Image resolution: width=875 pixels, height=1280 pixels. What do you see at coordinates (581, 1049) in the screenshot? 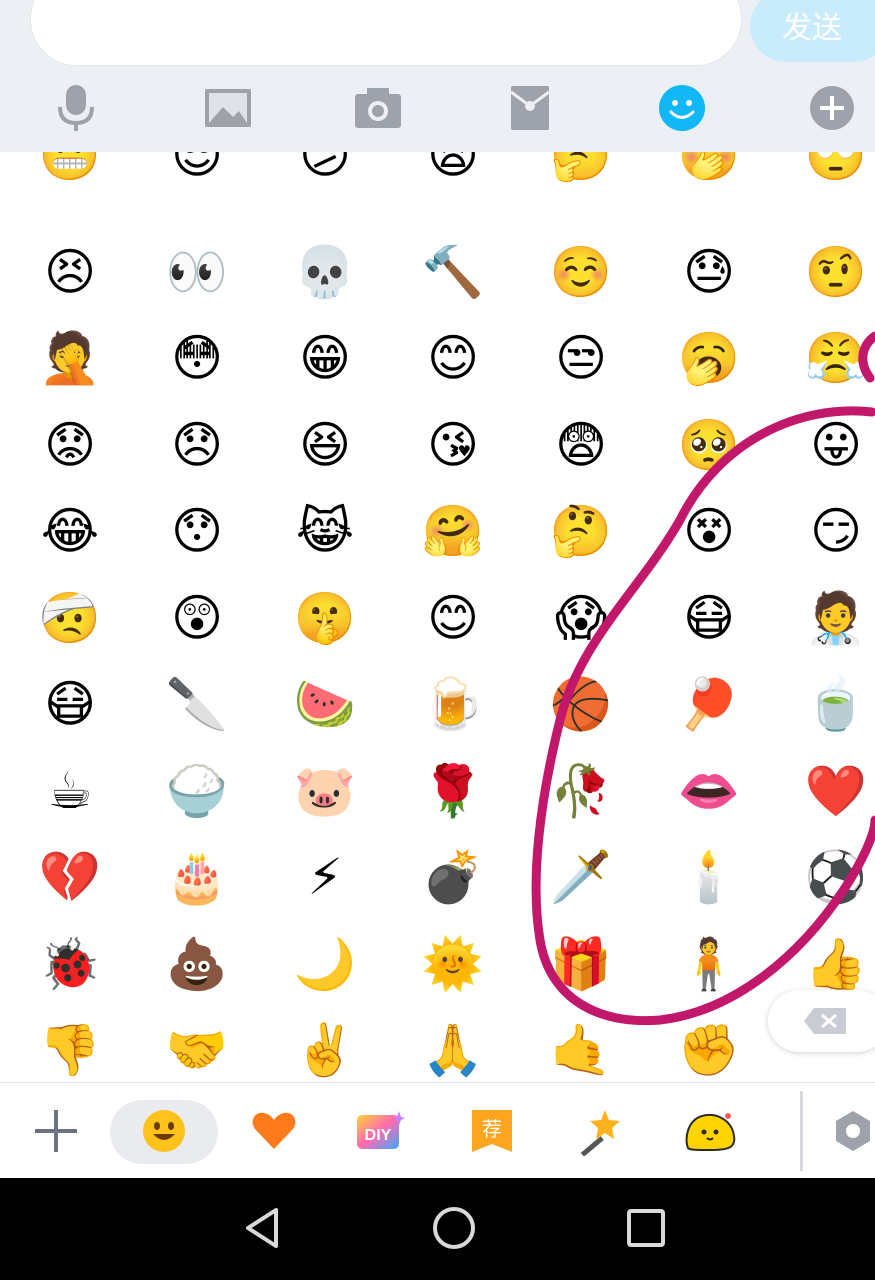
I see `emoji-cell: 🤙` at bounding box center [581, 1049].